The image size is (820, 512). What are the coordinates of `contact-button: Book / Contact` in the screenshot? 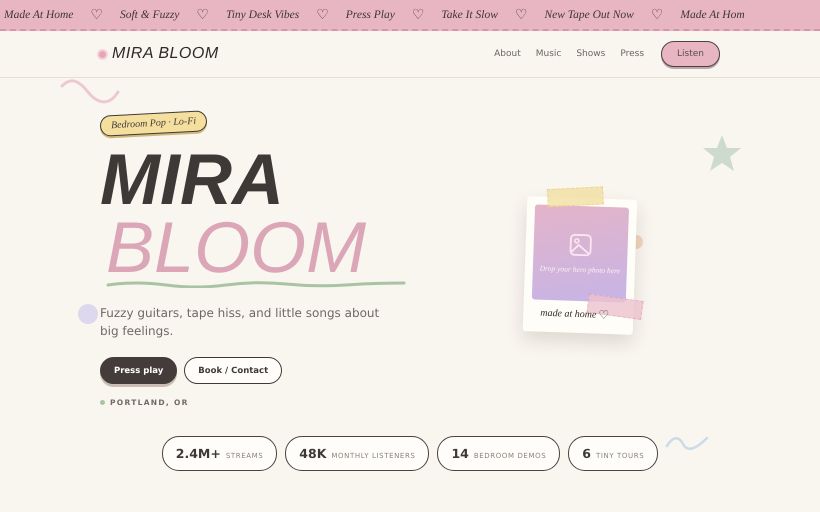 It's located at (233, 370).